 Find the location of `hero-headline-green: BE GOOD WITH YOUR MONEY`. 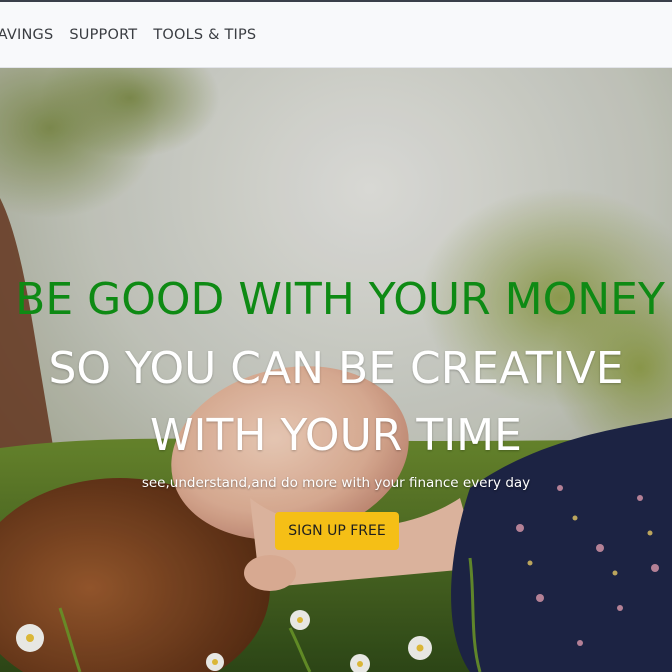

hero-headline-green: BE GOOD WITH YOUR MONEY is located at coordinates (336, 300).